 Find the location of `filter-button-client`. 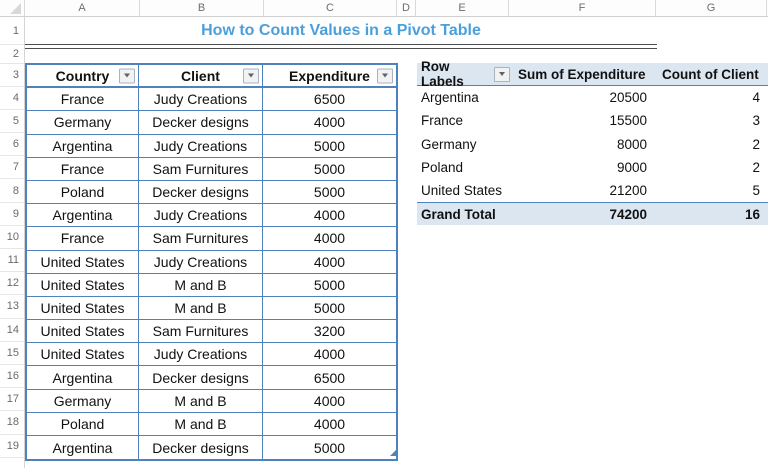

filter-button-client is located at coordinates (251, 76).